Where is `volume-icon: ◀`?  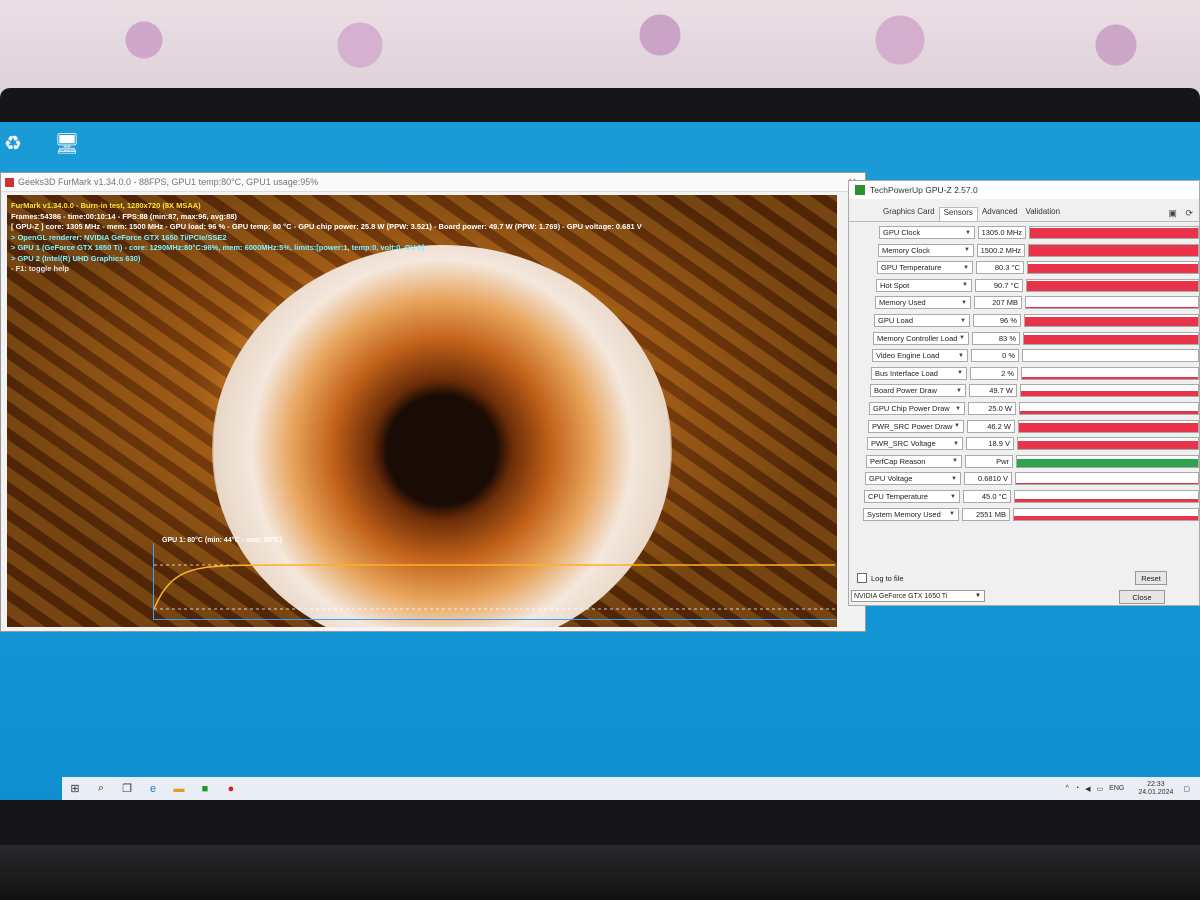
volume-icon: ◀ is located at coordinates (1087, 789).